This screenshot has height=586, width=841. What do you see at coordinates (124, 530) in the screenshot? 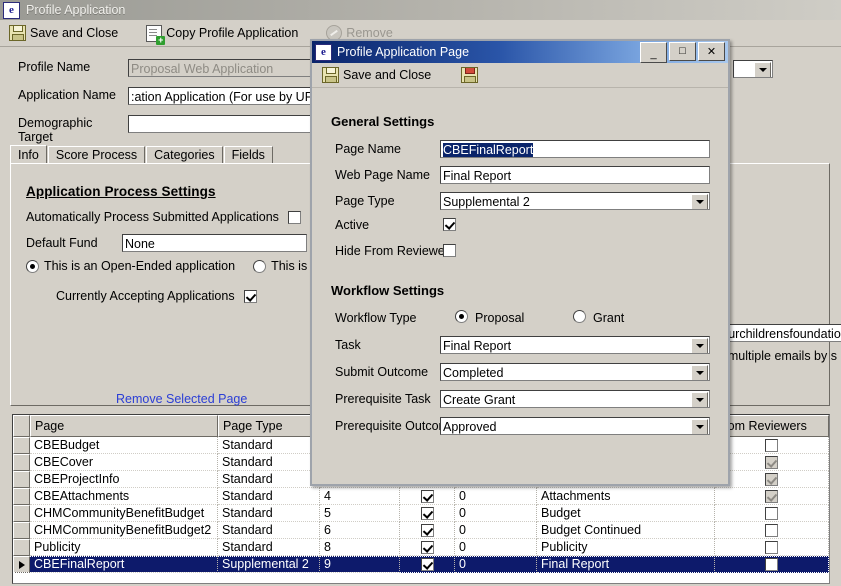
I see `cell-page: CHMCommunityBenefitBudget2` at bounding box center [124, 530].